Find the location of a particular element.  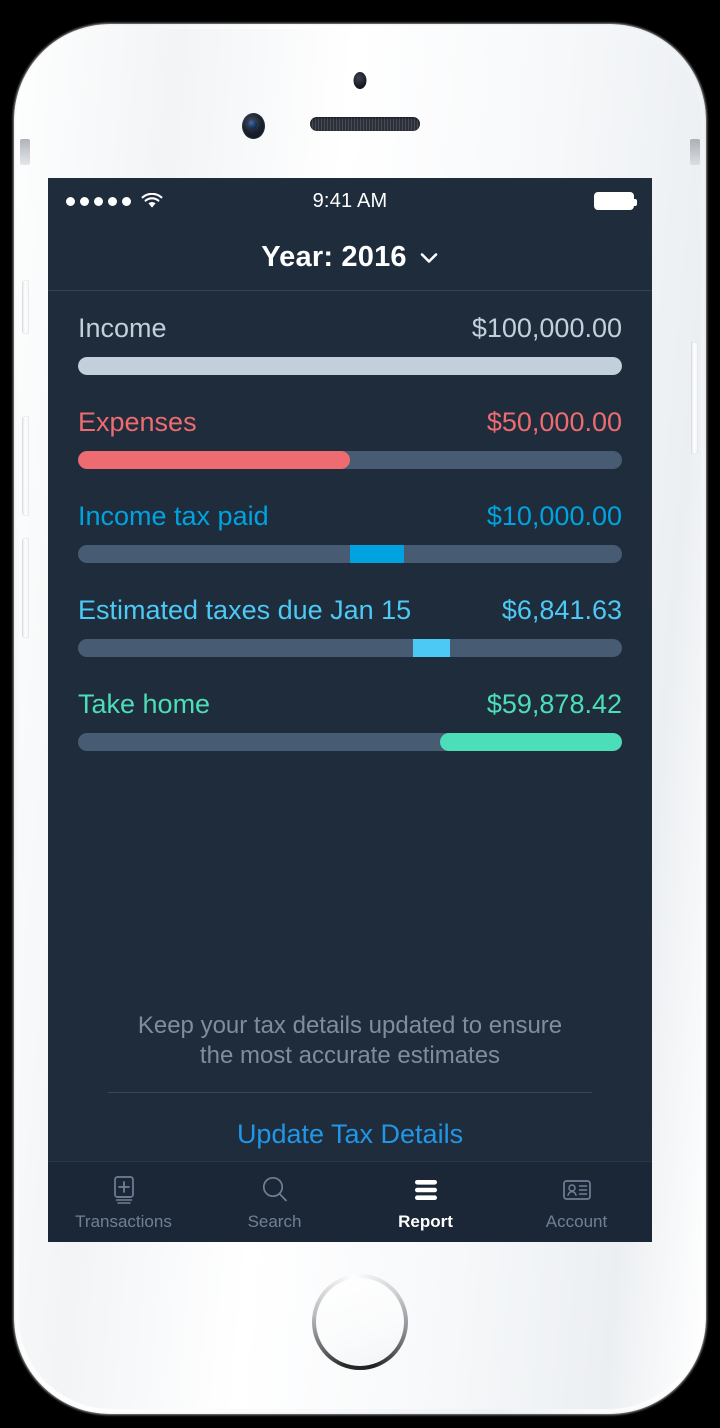

tab-label: Account is located at coordinates (576, 1221).